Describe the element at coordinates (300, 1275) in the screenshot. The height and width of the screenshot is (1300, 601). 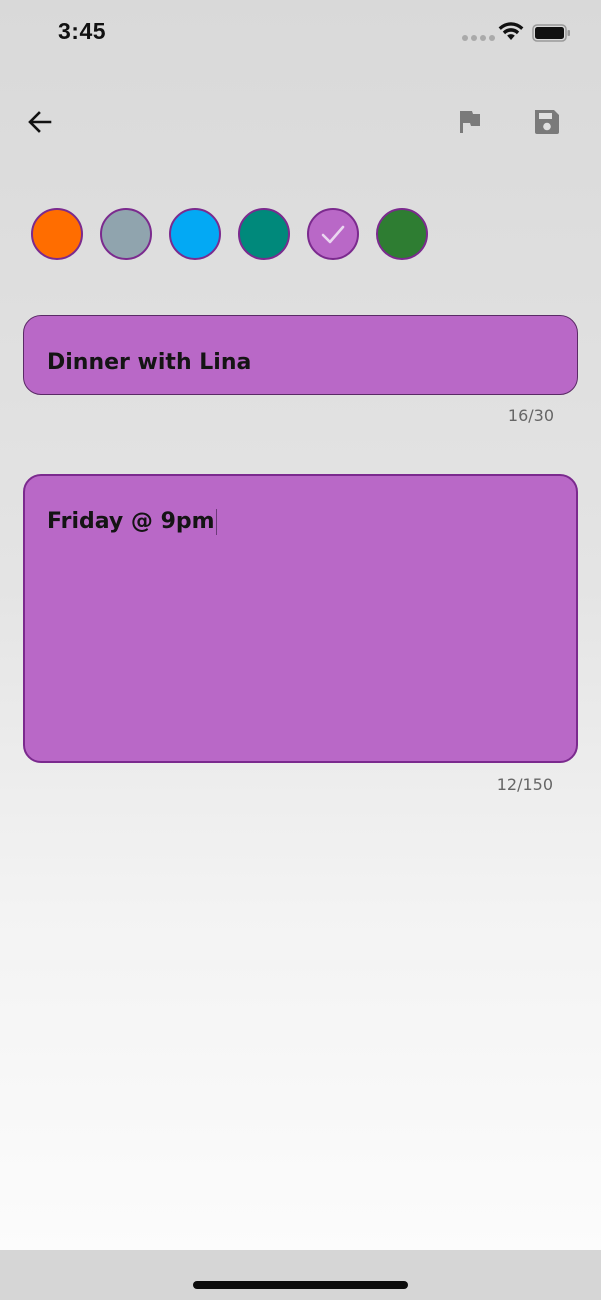
I see `bottom-bar` at that location.